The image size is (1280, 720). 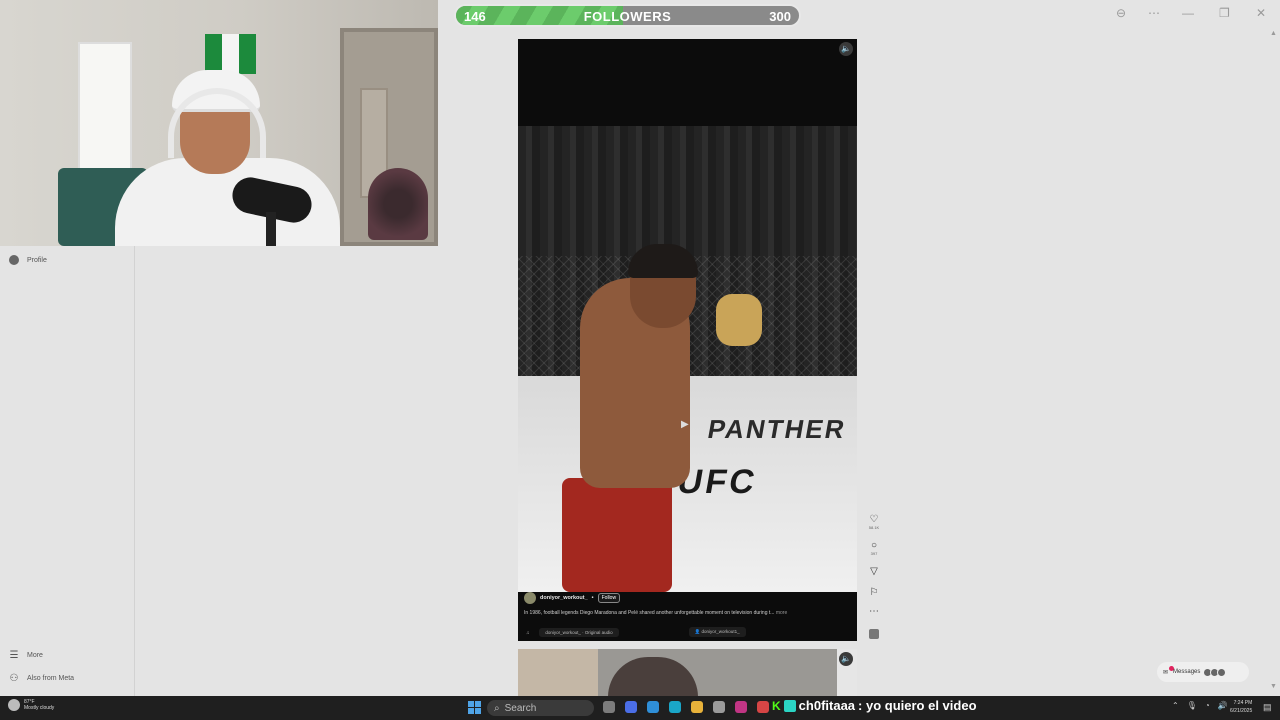 What do you see at coordinates (776, 705) in the screenshot?
I see `kick-icon: K` at bounding box center [776, 705].